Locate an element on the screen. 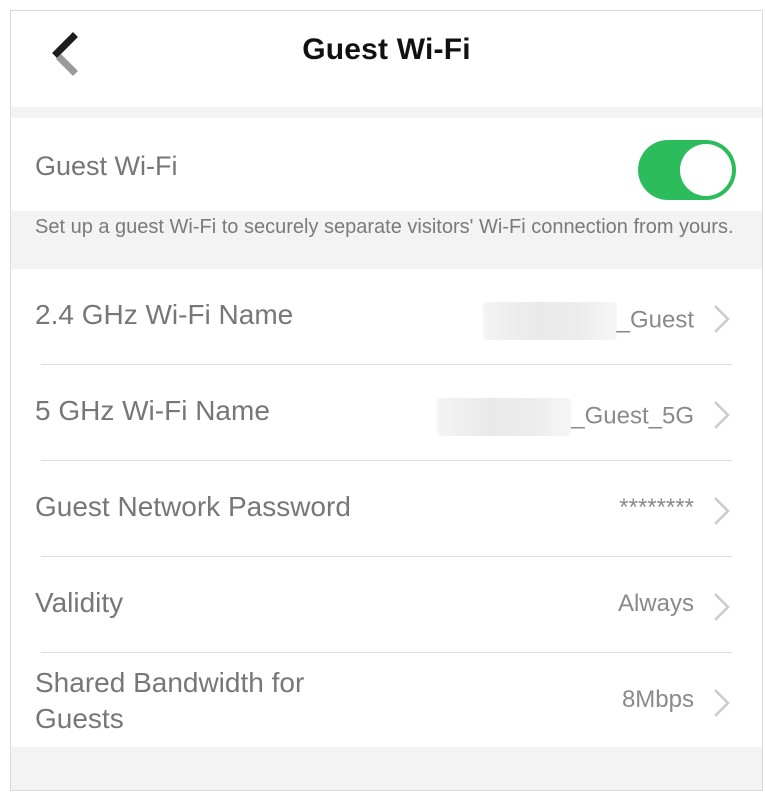 The height and width of the screenshot is (793, 765). setting-value: ******** is located at coordinates (656, 507).